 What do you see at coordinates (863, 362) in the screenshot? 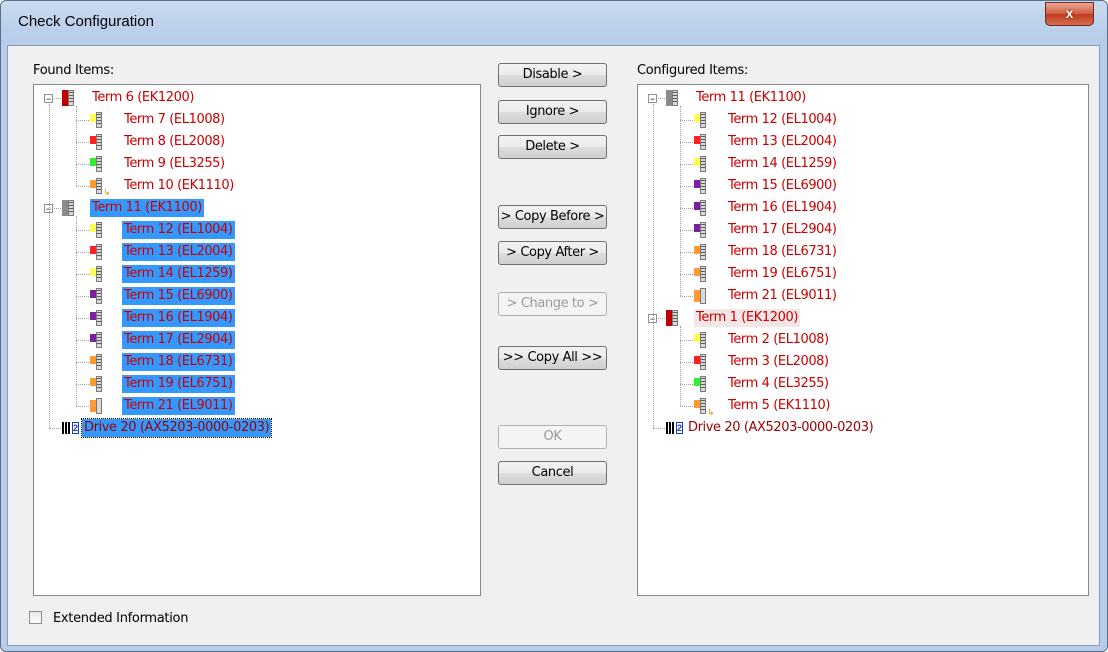
I see `tree-item: Term 3 (EL2008)` at bounding box center [863, 362].